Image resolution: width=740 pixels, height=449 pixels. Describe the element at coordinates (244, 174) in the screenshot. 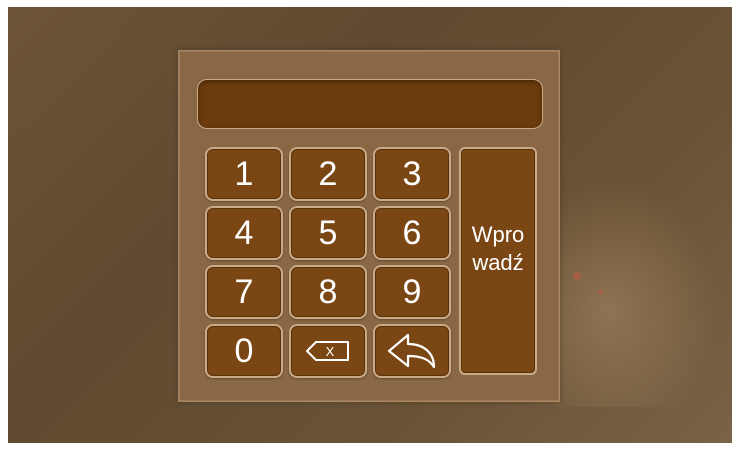

I see `key-1: 1` at that location.